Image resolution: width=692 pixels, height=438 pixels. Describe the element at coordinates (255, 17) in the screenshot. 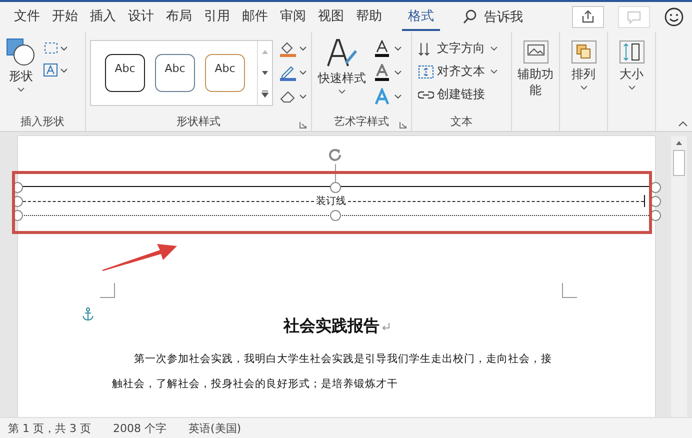

I see `ribbon-tab: 邮件` at that location.